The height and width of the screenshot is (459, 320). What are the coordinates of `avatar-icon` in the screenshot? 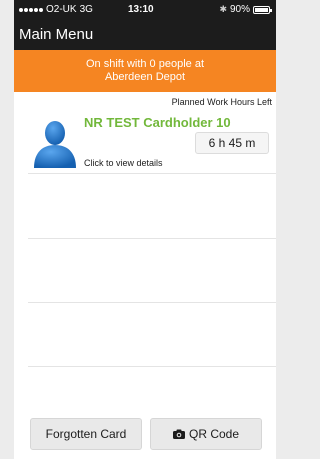 It's located at (55, 144).